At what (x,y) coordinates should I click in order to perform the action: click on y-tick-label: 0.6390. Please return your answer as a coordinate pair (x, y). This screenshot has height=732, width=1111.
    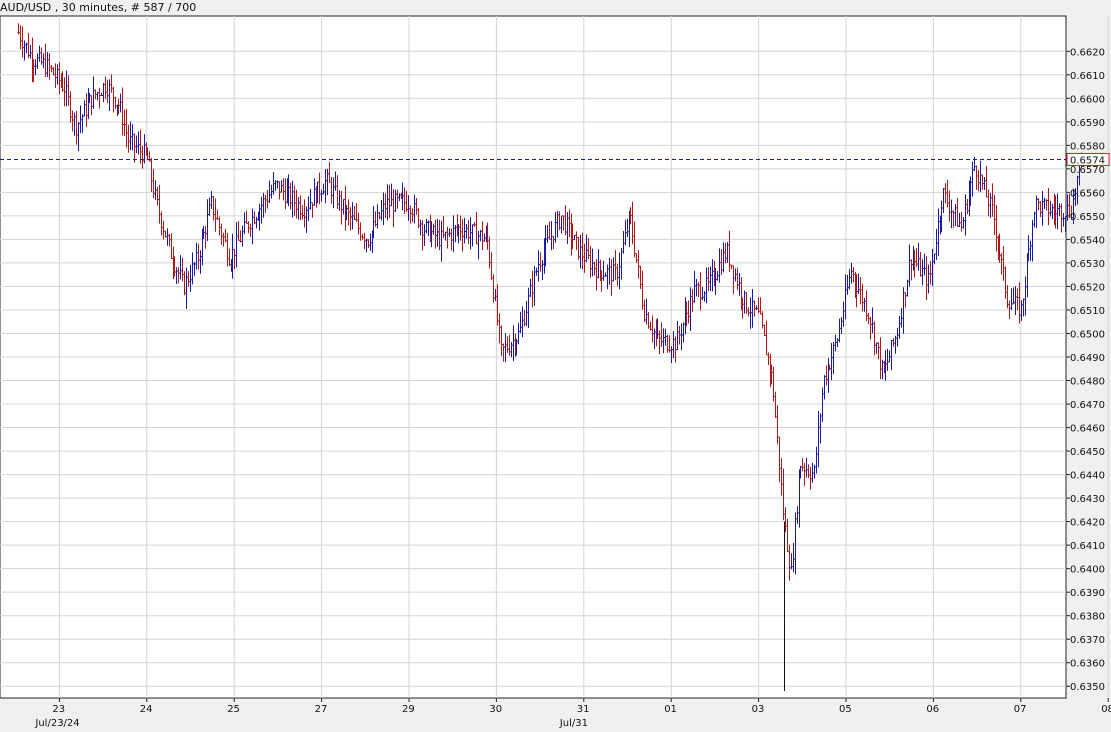
    Looking at the image, I should click on (1087, 593).